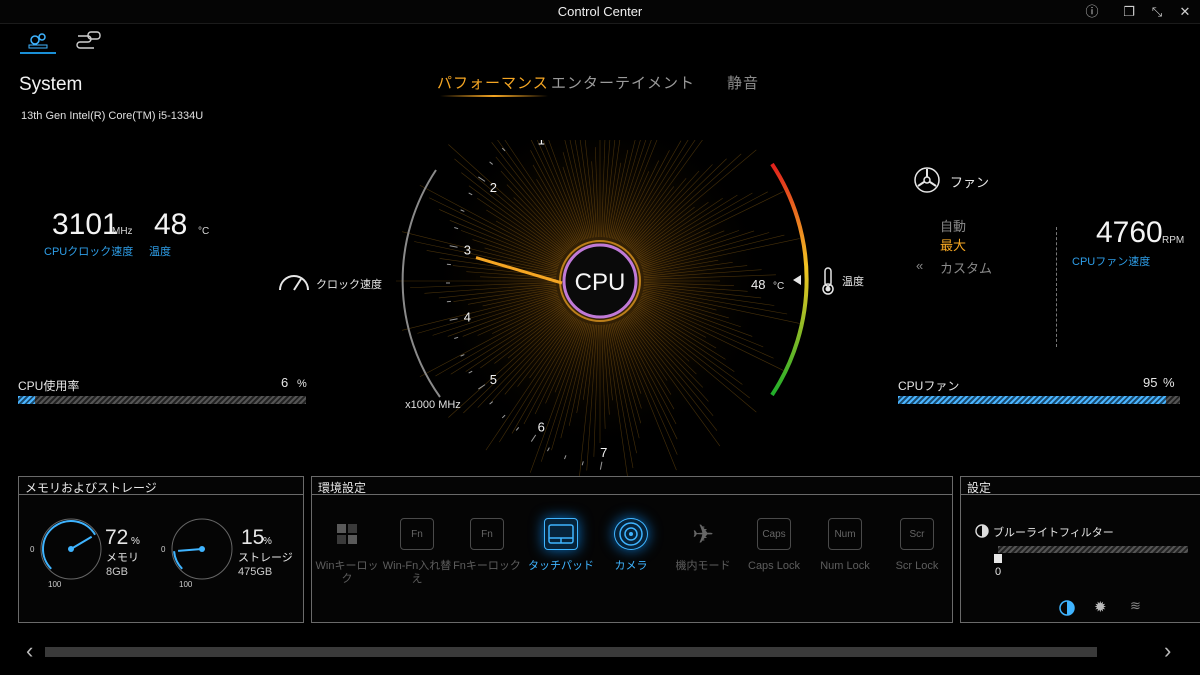  What do you see at coordinates (160, 252) in the screenshot?
I see `cpu-temp-label: 温度` at bounding box center [160, 252].